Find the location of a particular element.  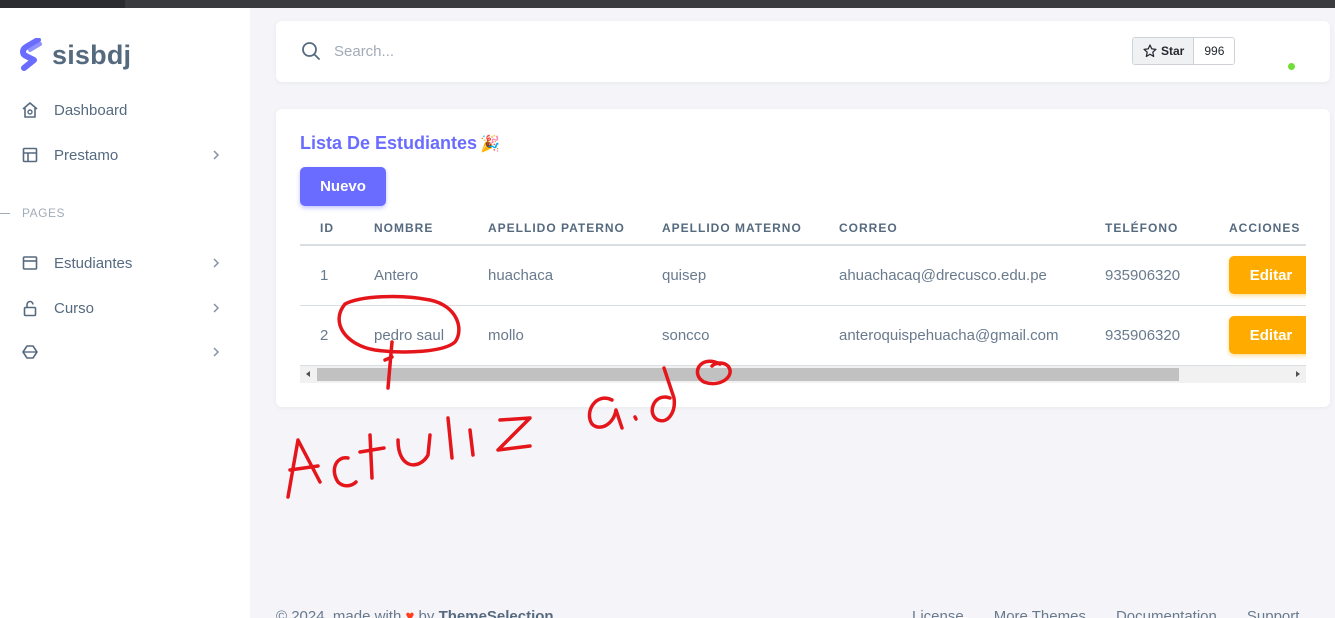

github-star-count: 996 is located at coordinates (1214, 51).